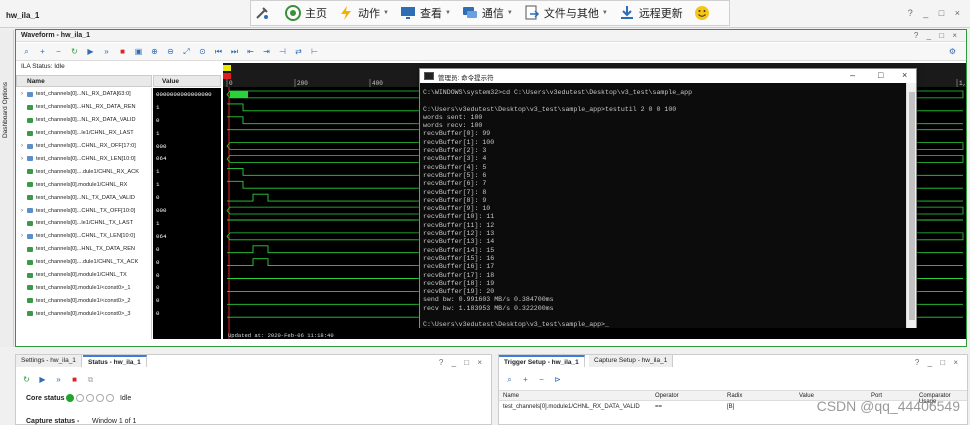 The width and height of the screenshot is (970, 425). Describe the element at coordinates (938, 362) in the screenshot. I see `trigger-panel-controls: ? _ □ ×` at that location.